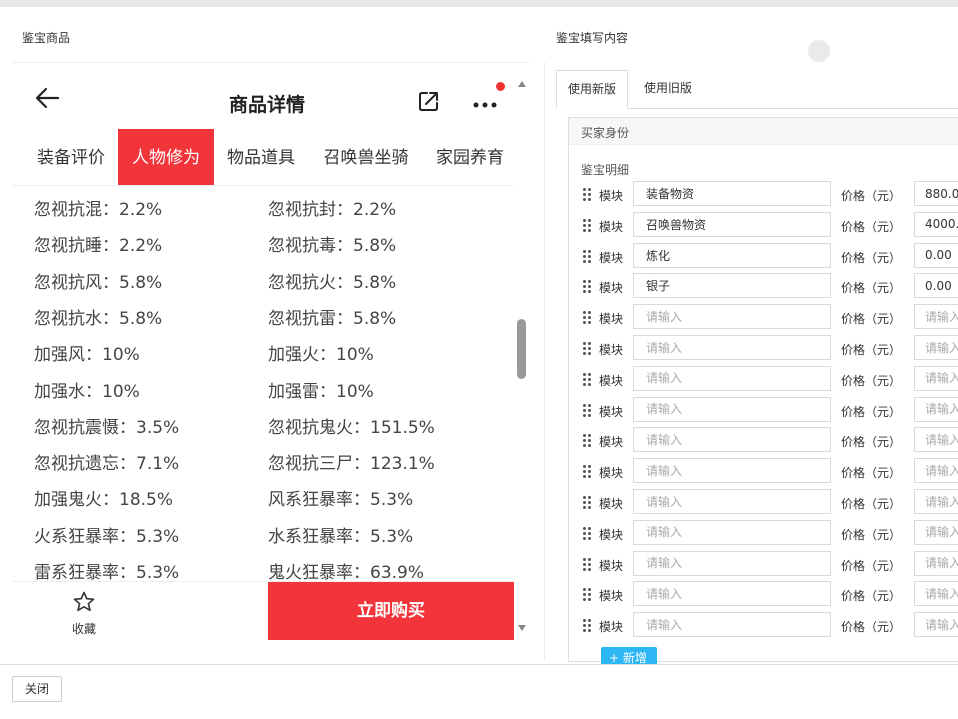 The height and width of the screenshot is (719, 958). What do you see at coordinates (521, 349) in the screenshot?
I see `scroll-thumb` at bounding box center [521, 349].